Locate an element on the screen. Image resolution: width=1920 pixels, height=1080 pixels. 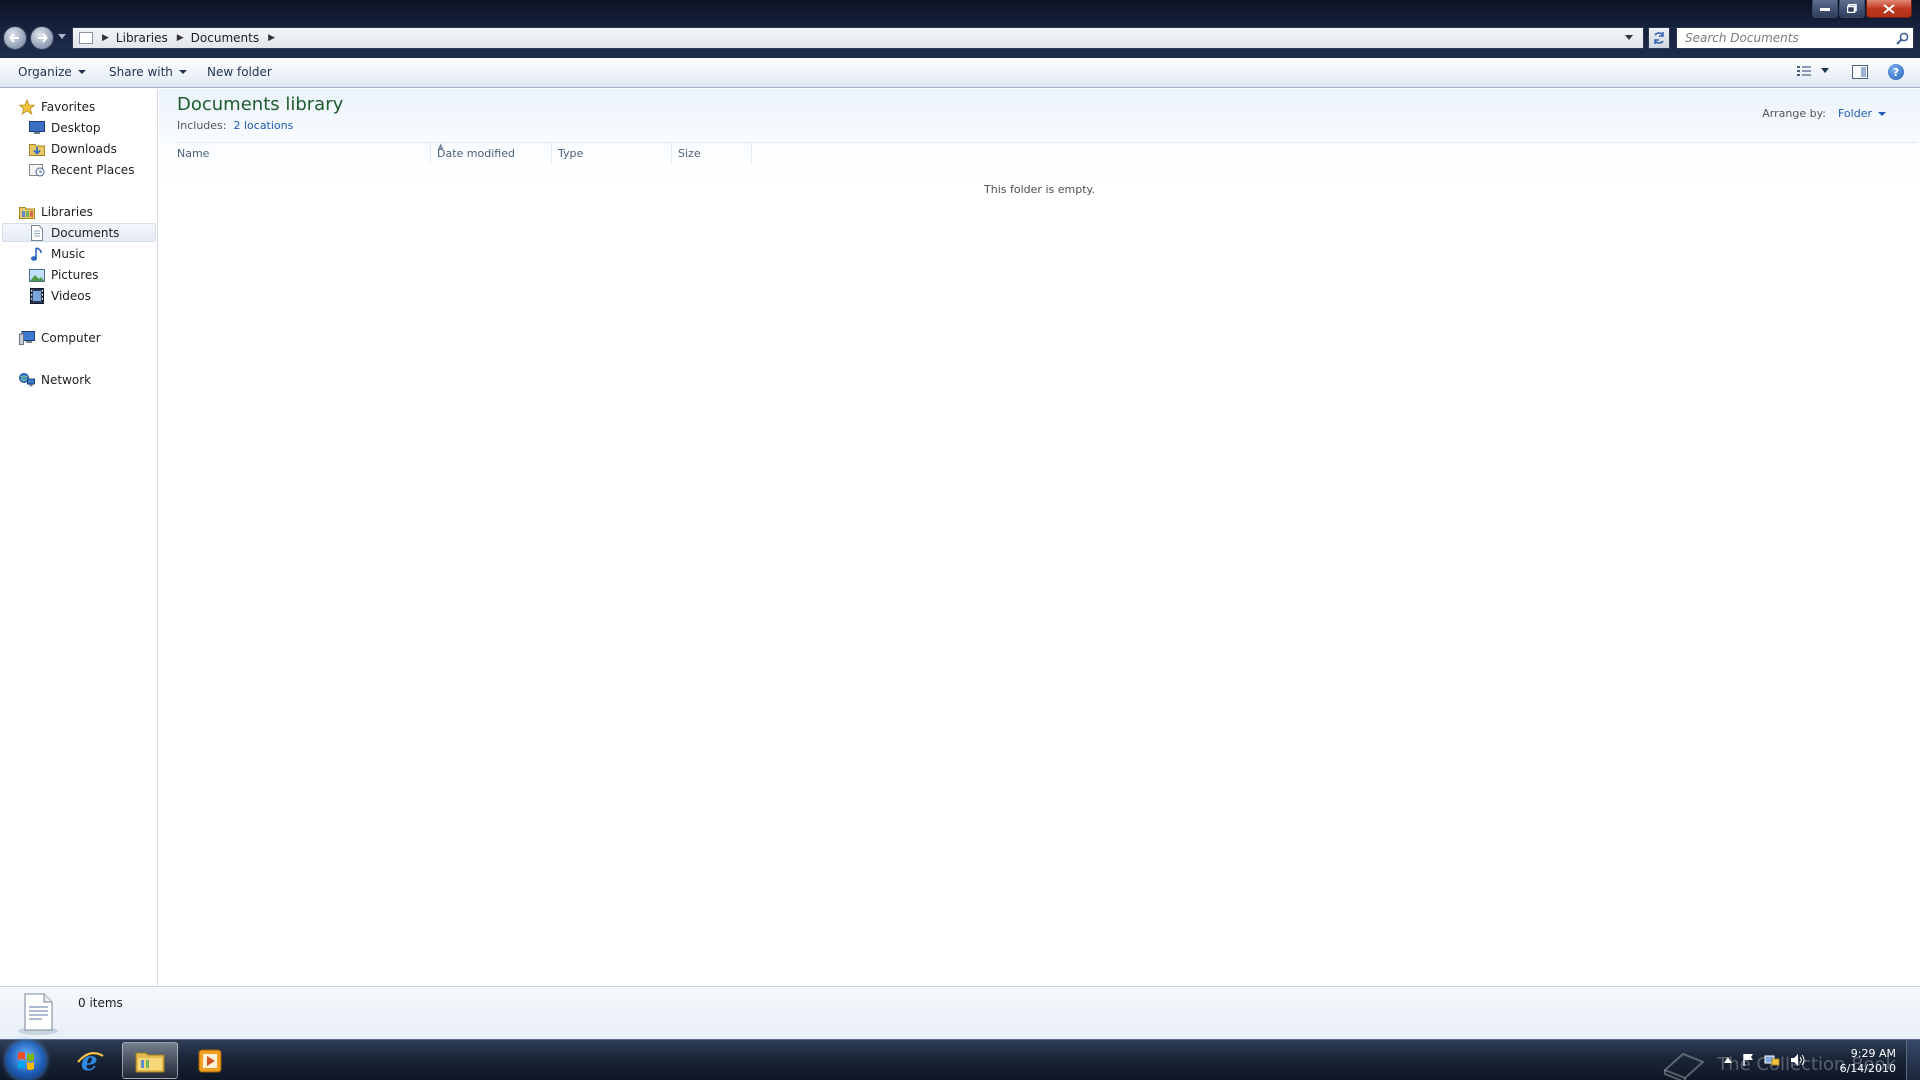
organize-label: Organize is located at coordinates (45, 72).